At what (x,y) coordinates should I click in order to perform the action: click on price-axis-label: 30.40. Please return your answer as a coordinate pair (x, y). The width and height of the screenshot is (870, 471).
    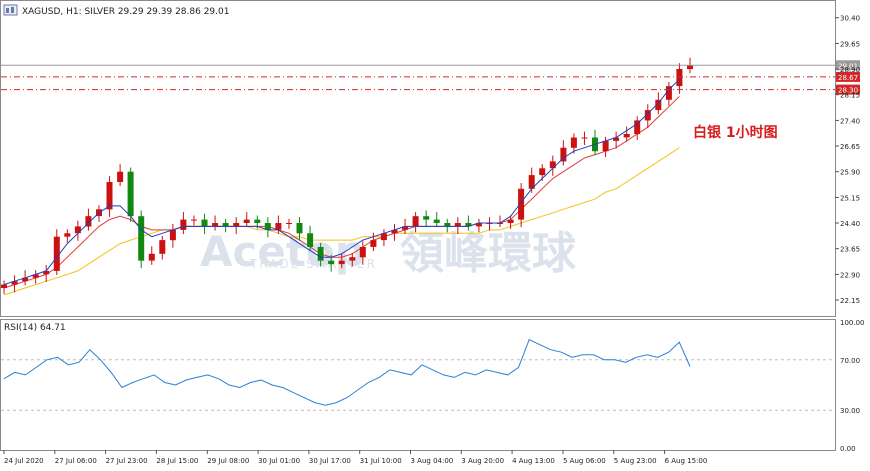
    Looking at the image, I should click on (850, 19).